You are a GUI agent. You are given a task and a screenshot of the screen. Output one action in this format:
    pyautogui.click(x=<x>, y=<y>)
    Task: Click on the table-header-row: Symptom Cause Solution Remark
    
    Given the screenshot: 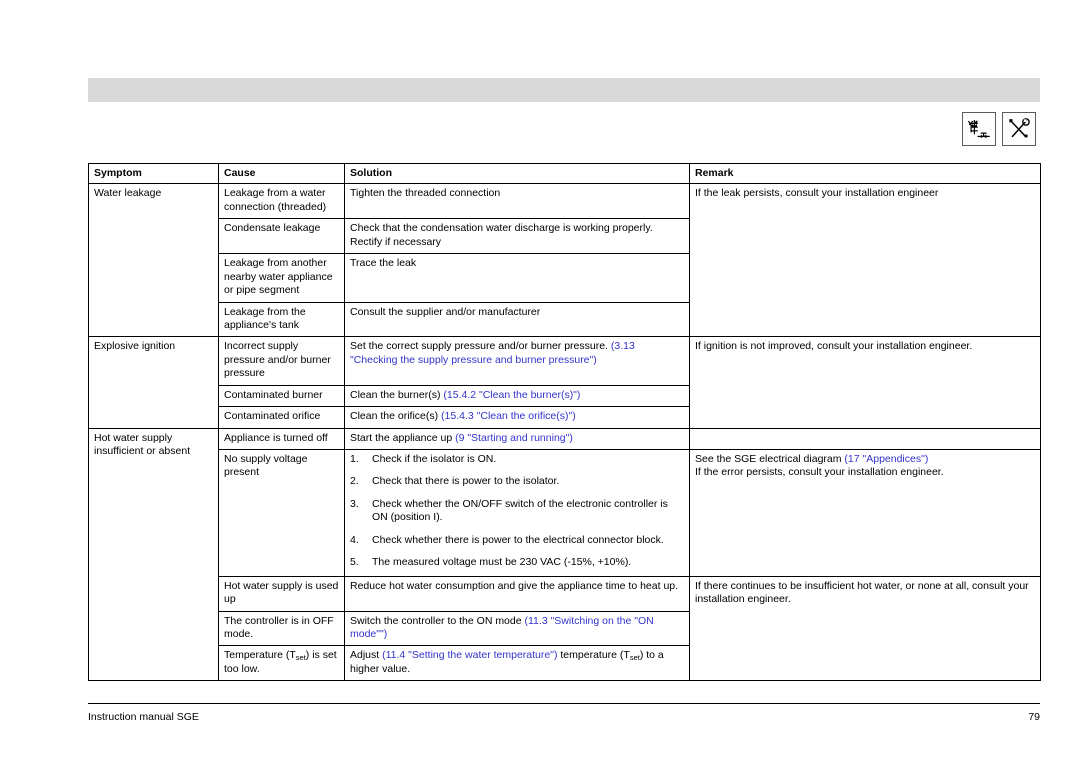 What is the action you would take?
    pyautogui.click(x=564, y=173)
    